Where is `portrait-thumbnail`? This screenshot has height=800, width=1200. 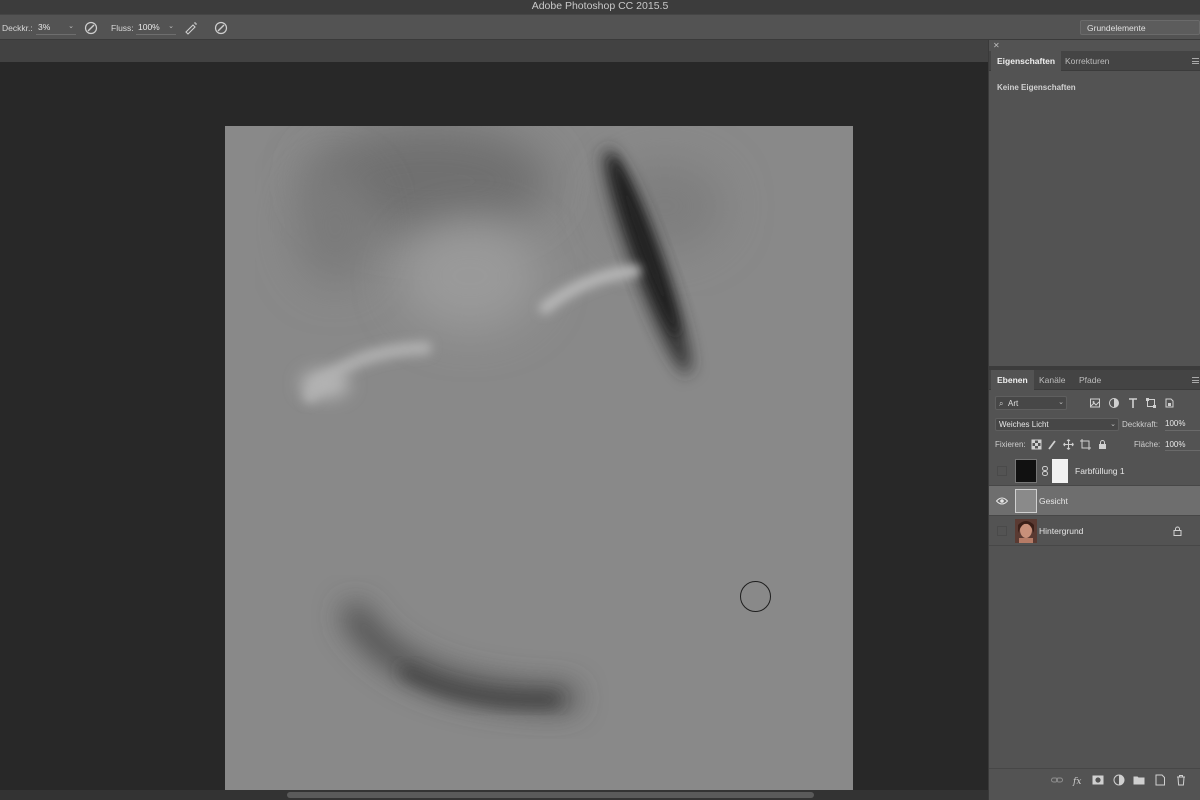
portrait-thumbnail is located at coordinates (1026, 531).